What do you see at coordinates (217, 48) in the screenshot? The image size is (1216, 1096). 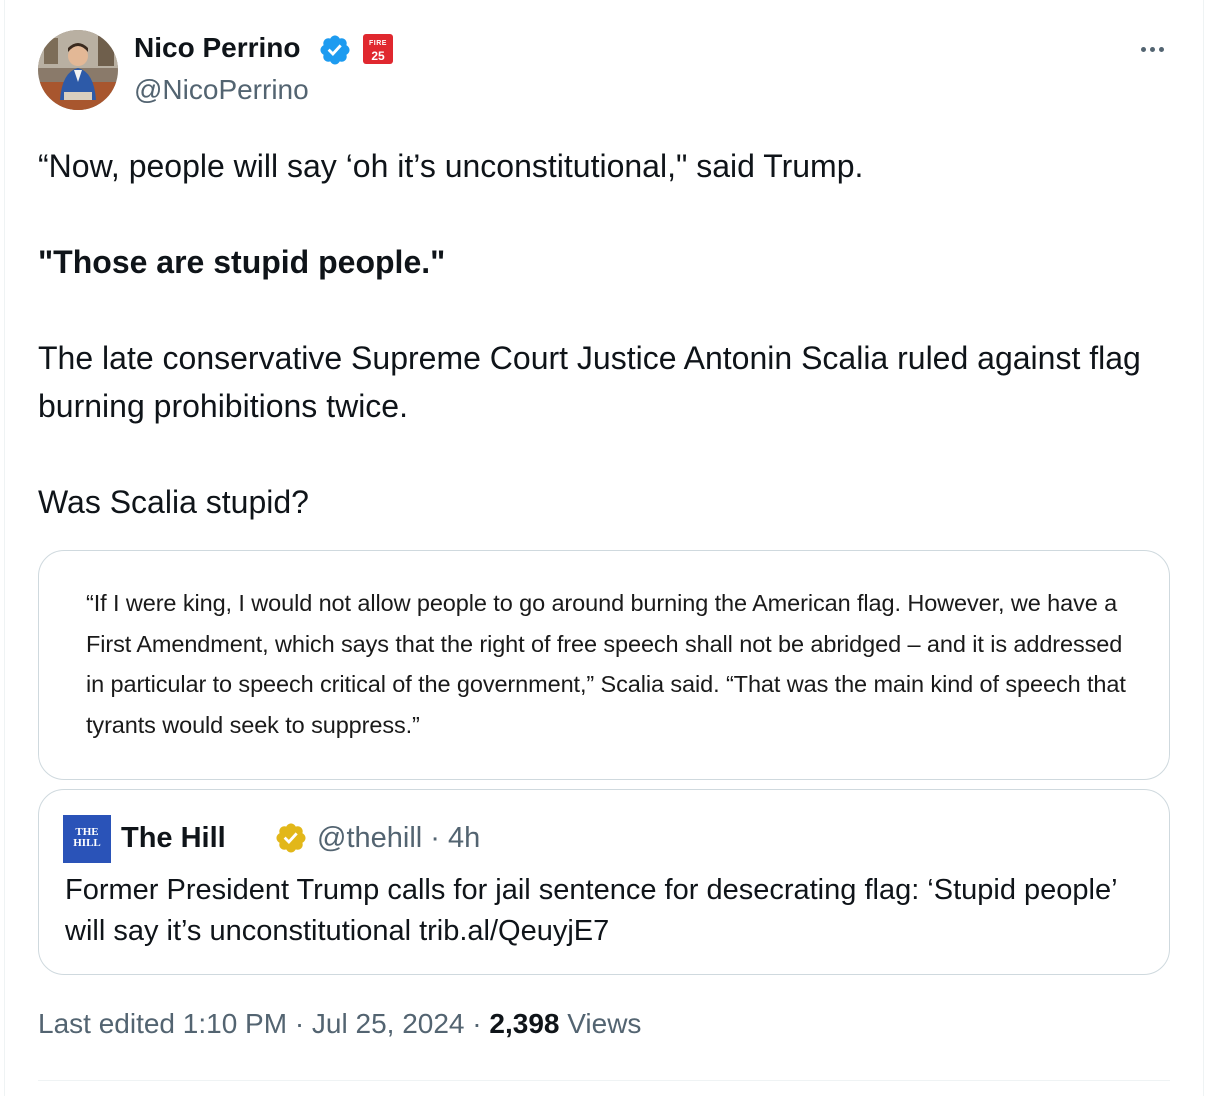 I see `author-name: Nico Perrino` at bounding box center [217, 48].